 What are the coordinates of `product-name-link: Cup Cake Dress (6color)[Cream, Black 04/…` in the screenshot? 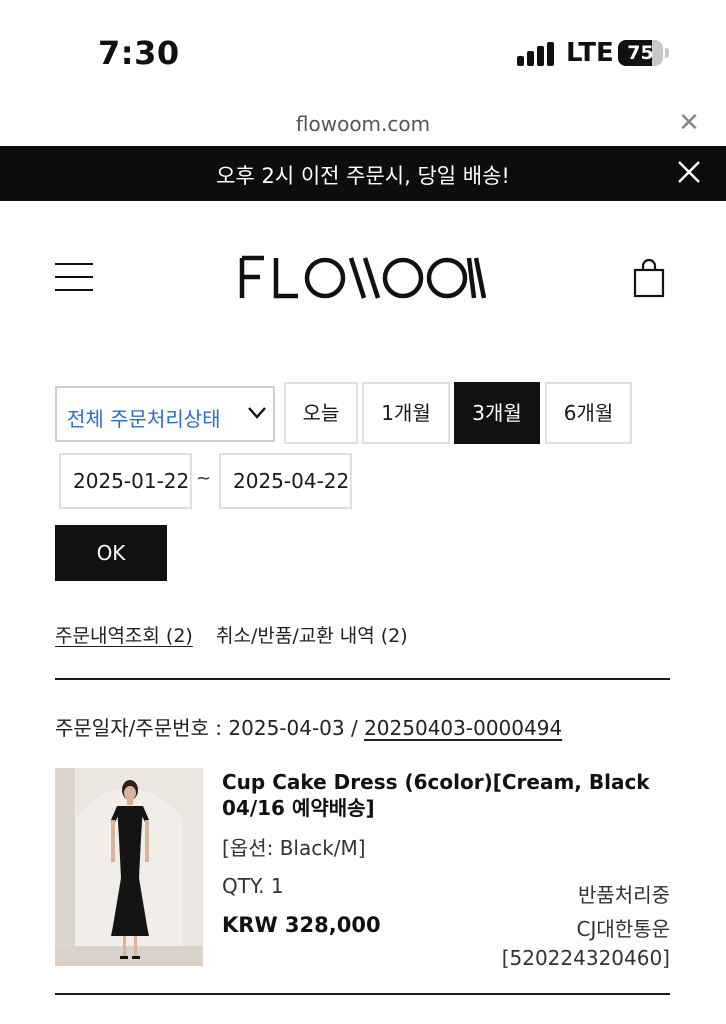 It's located at (447, 795).